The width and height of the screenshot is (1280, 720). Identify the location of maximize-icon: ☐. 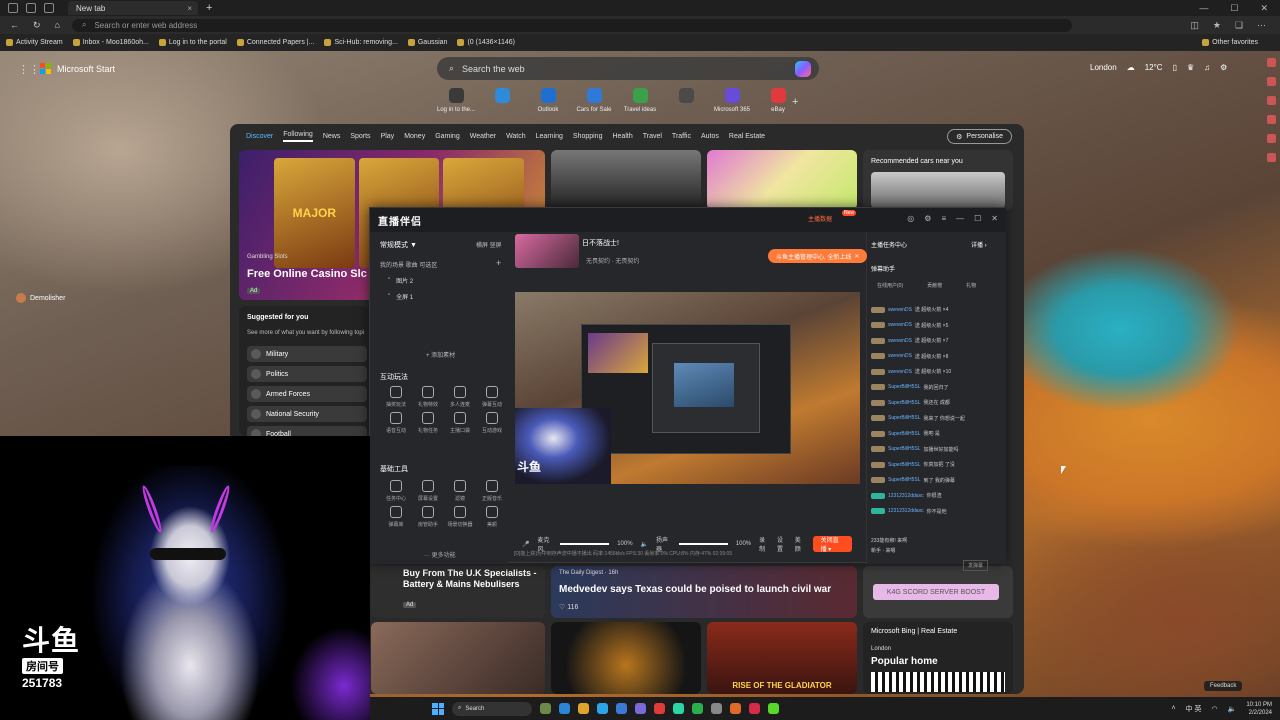
(1234, 8).